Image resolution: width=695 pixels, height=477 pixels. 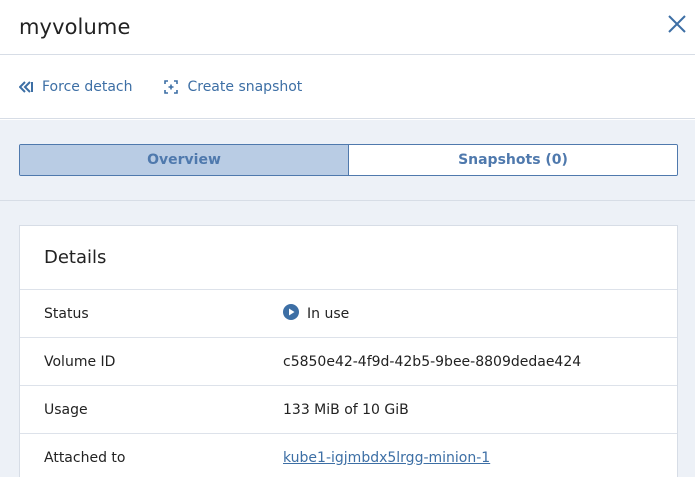 I want to click on play-circle-icon, so click(x=291, y=313).